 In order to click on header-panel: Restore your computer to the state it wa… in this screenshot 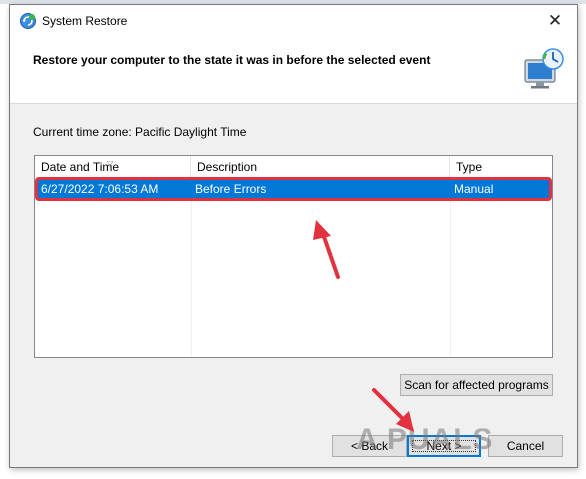, I will do `click(293, 70)`.